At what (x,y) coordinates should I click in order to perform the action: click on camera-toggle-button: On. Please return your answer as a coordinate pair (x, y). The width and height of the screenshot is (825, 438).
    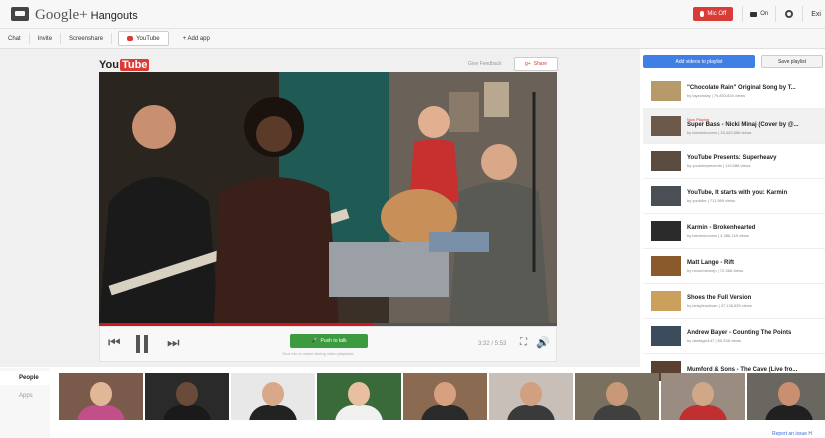
    Looking at the image, I should click on (759, 14).